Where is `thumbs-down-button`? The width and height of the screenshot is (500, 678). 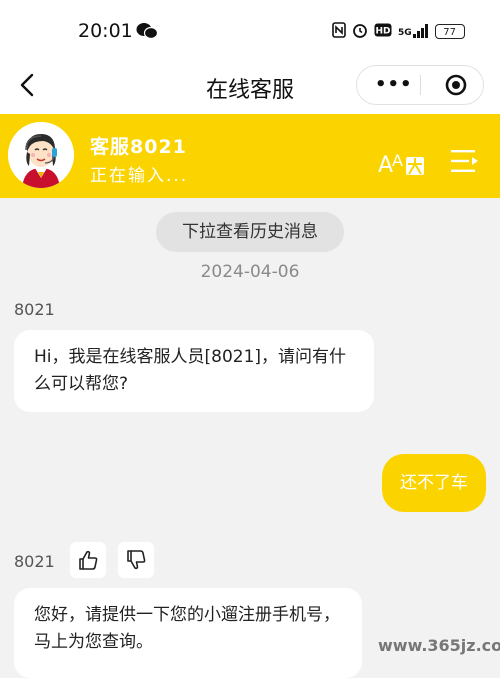
thumbs-down-button is located at coordinates (136, 560).